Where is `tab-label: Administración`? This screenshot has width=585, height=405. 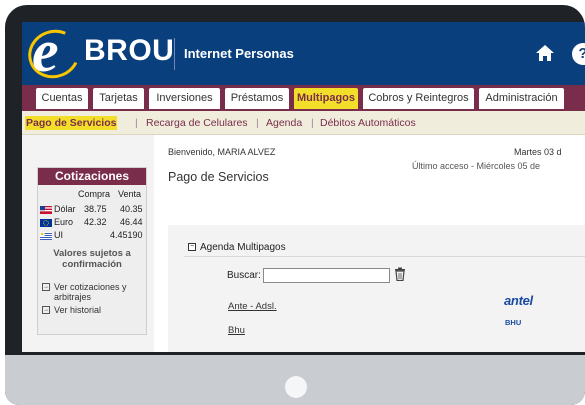 tab-label: Administración is located at coordinates (521, 98).